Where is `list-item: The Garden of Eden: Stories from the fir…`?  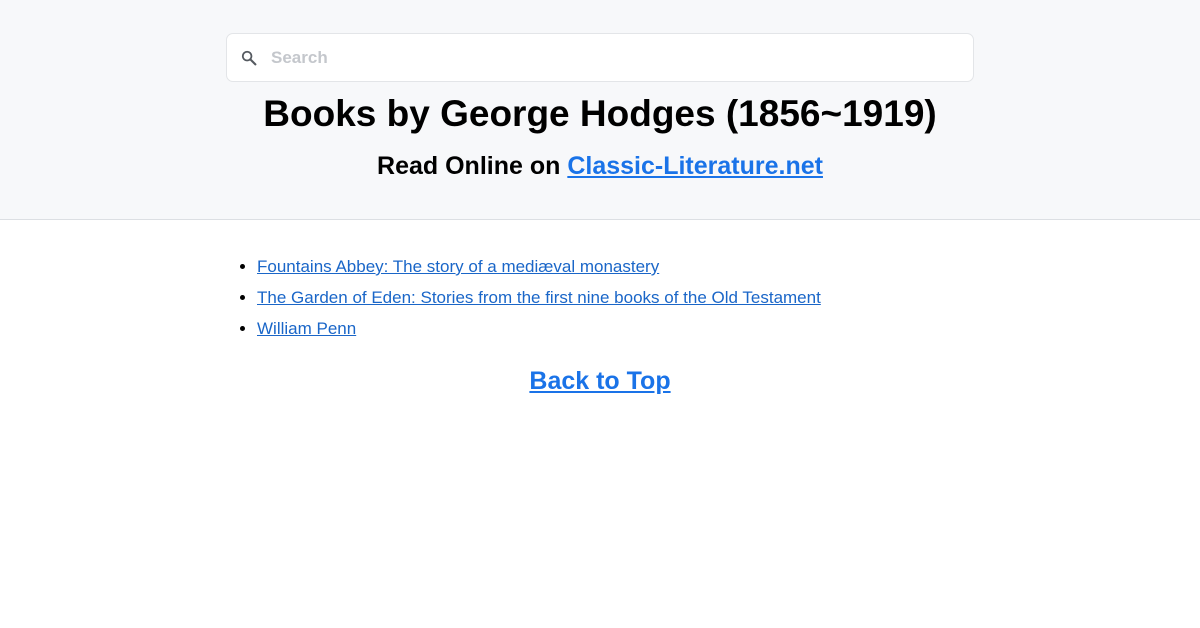 list-item: The Garden of Eden: Stories from the fir… is located at coordinates (539, 297).